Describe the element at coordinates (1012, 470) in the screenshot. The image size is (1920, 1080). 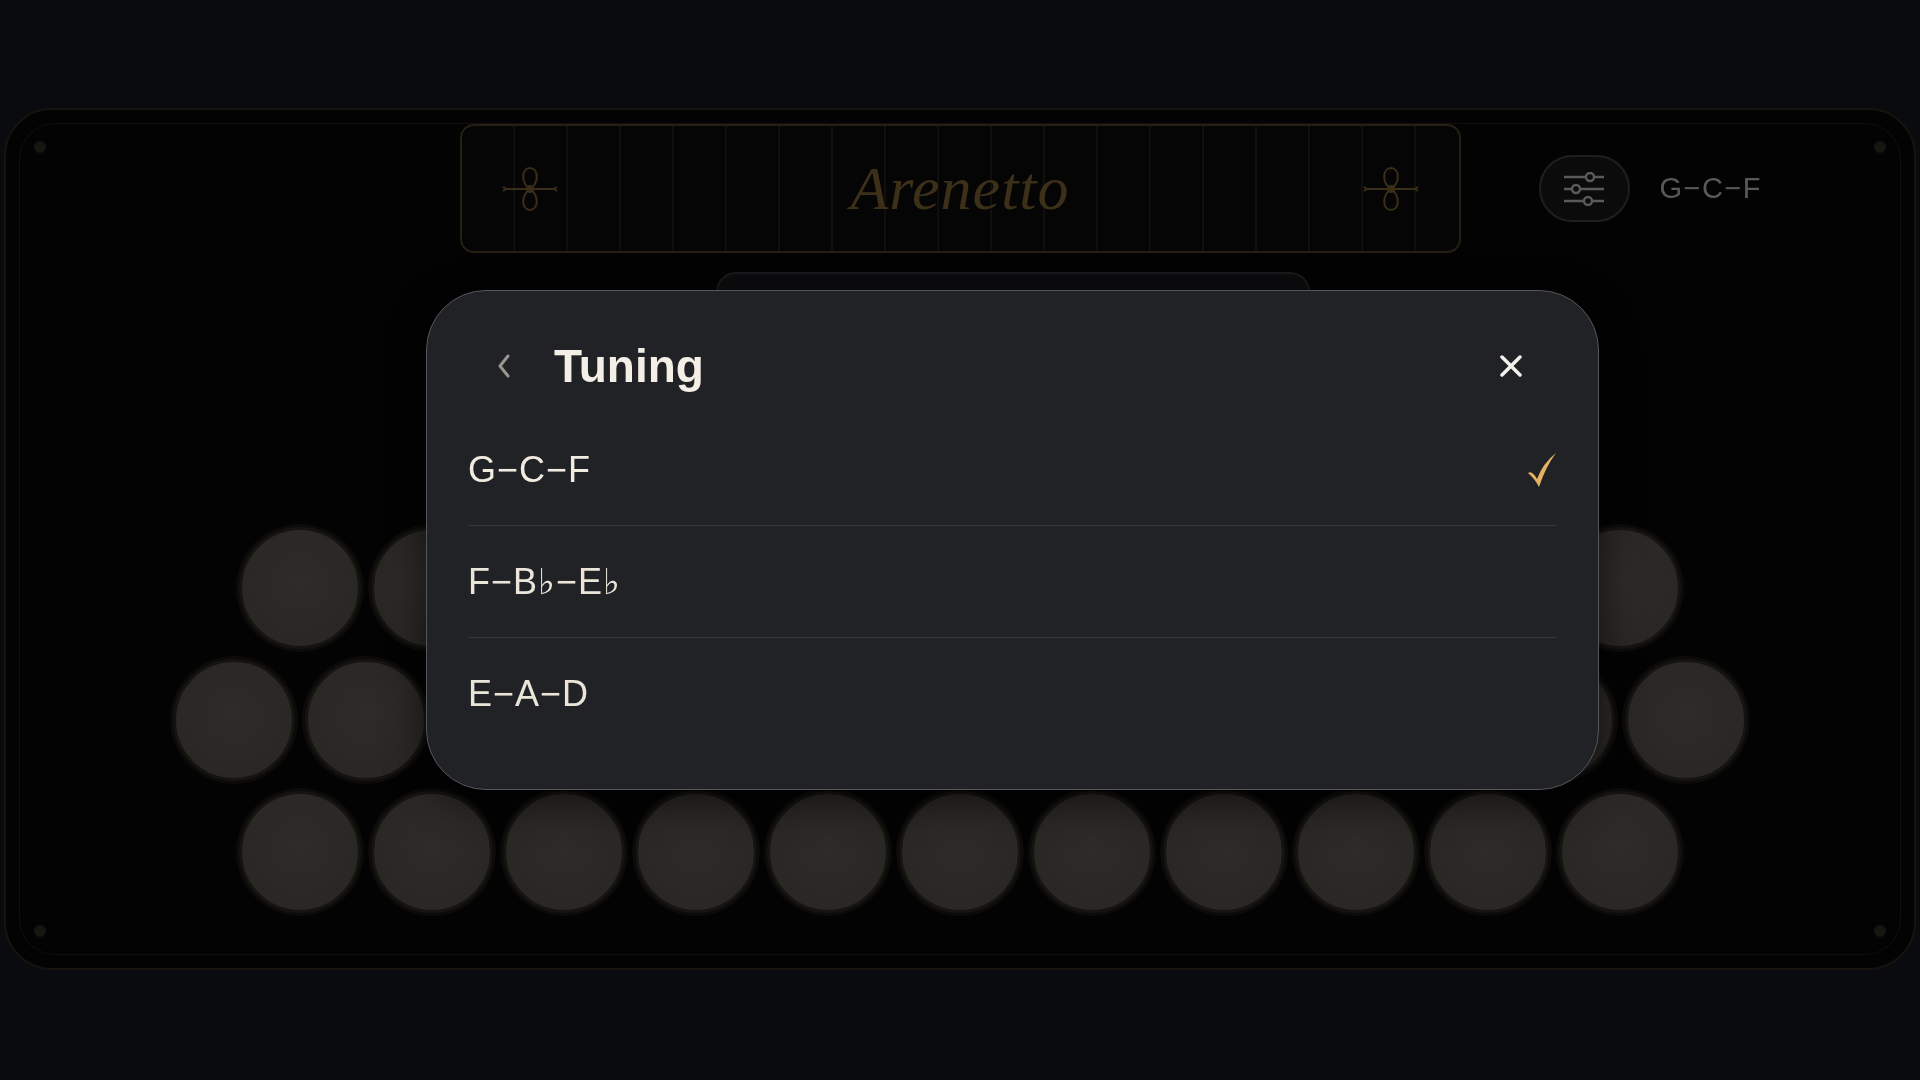
I see `tuning-option: G−C−F` at that location.